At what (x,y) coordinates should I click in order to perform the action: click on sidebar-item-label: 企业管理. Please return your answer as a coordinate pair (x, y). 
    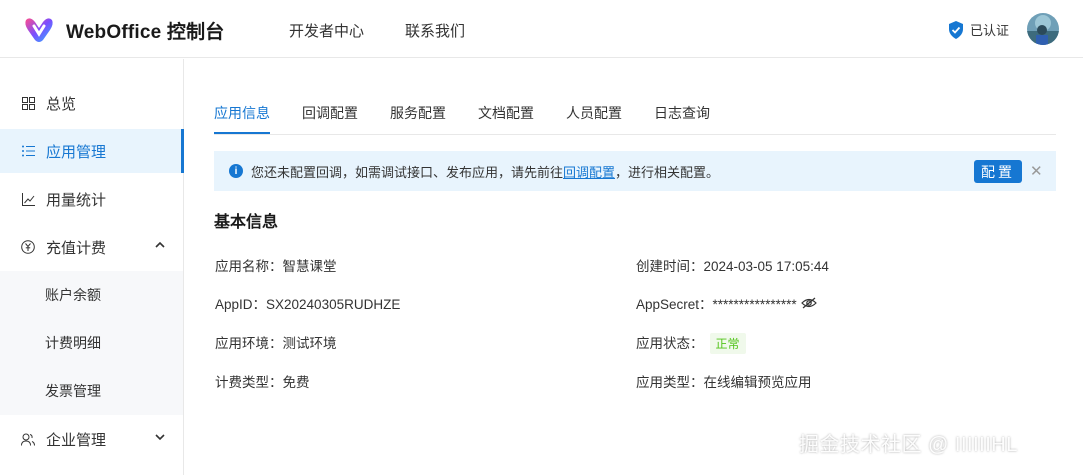
    Looking at the image, I should click on (76, 440).